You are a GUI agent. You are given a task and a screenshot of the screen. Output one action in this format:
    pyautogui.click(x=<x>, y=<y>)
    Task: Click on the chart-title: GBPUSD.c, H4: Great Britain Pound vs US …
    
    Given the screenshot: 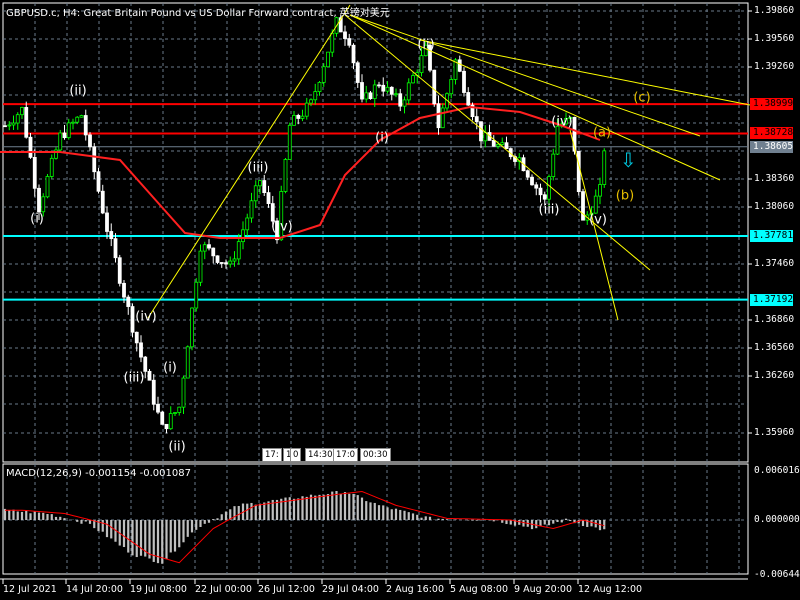 What is the action you would take?
    pyautogui.click(x=198, y=13)
    